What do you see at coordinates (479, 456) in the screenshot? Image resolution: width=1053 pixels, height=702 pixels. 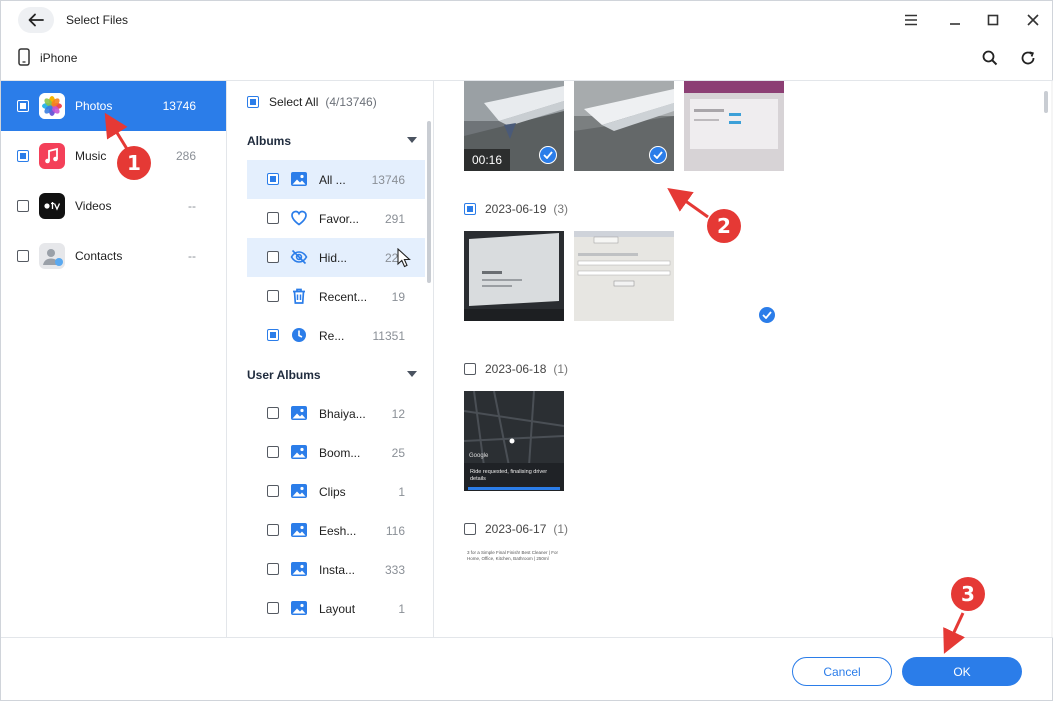 I see `map-brand: Google` at bounding box center [479, 456].